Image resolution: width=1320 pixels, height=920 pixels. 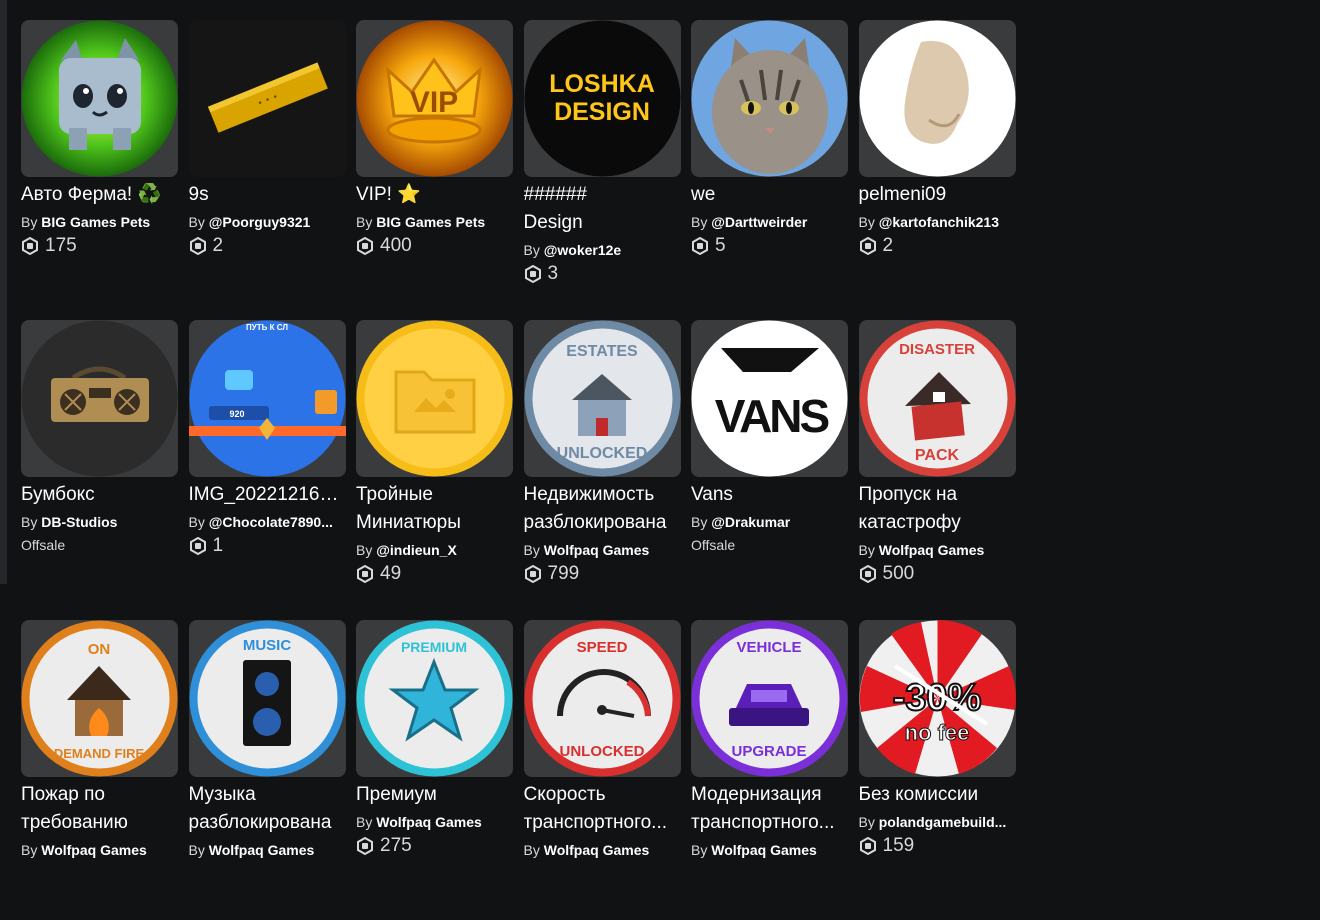 What do you see at coordinates (99, 809) in the screenshot?
I see `item-name: Пожар по требованию` at bounding box center [99, 809].